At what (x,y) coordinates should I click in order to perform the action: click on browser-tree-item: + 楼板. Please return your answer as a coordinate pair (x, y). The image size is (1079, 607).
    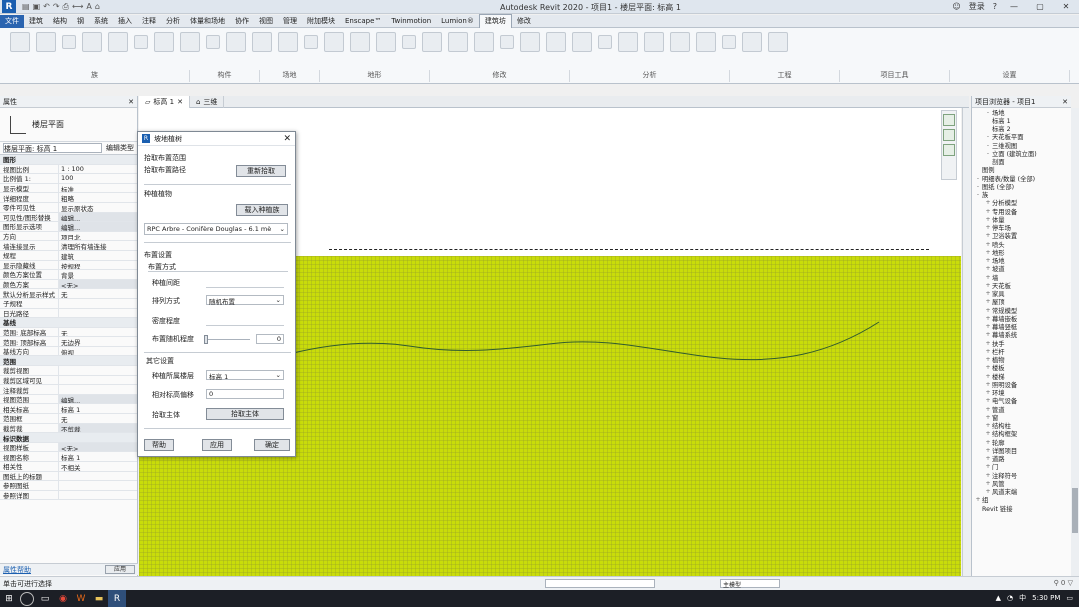
    Looking at the image, I should click on (1021, 368).